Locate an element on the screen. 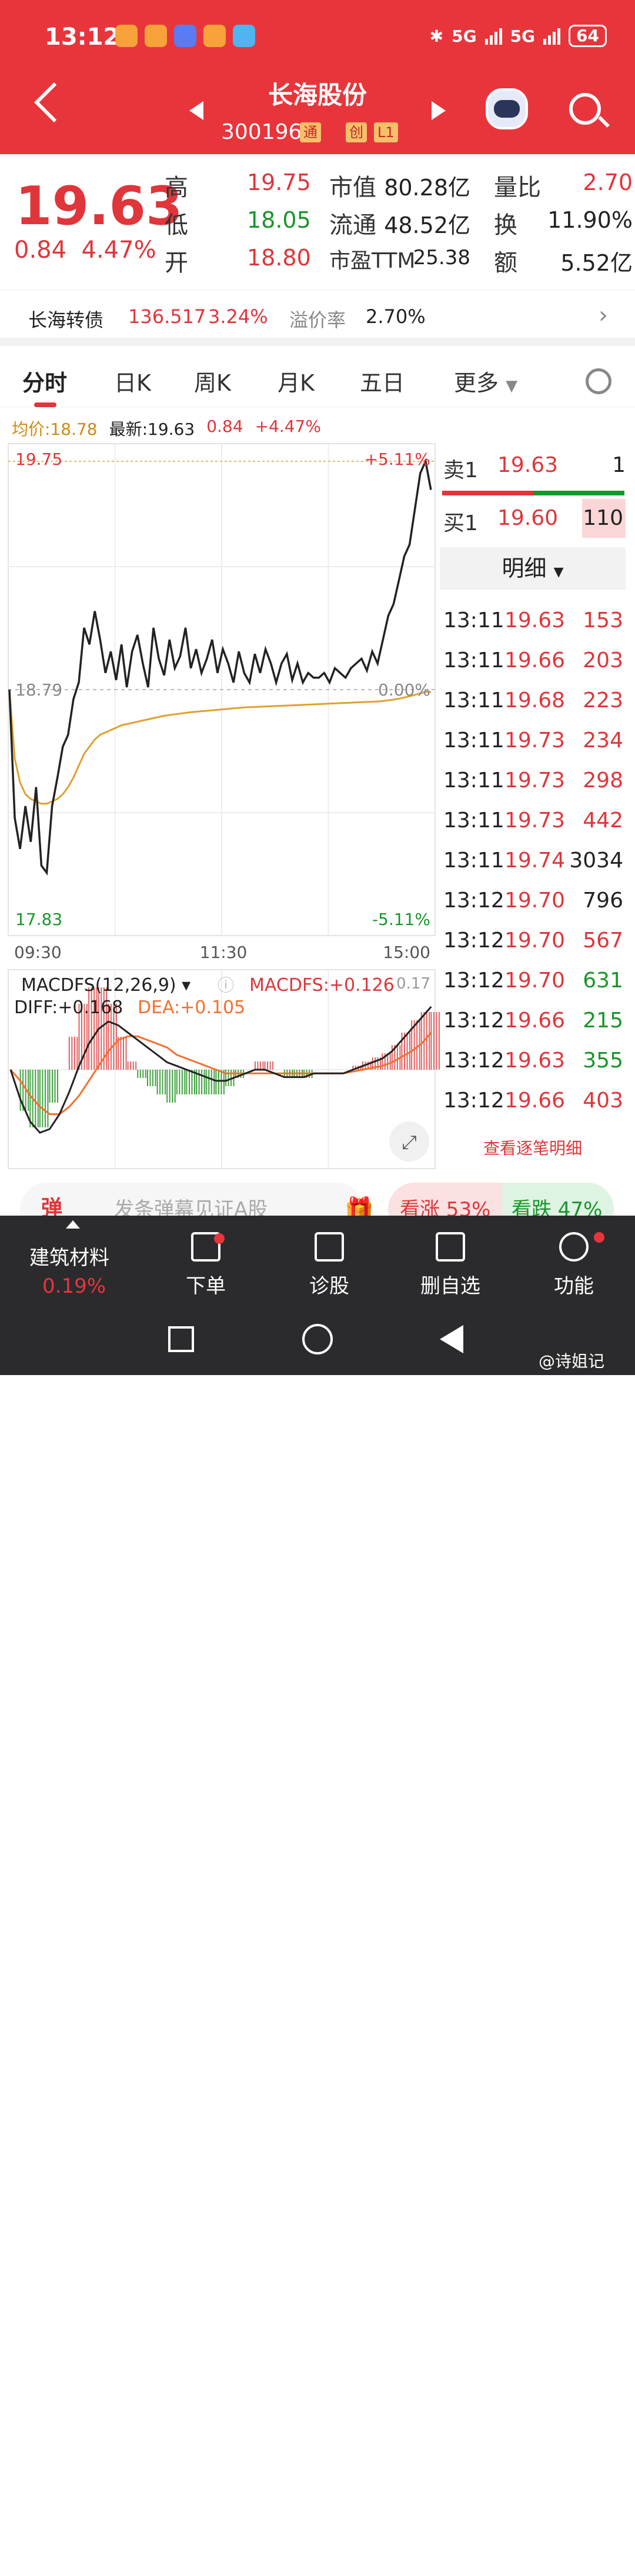  trade-row: 13:11 19.66 203 is located at coordinates (533, 663).